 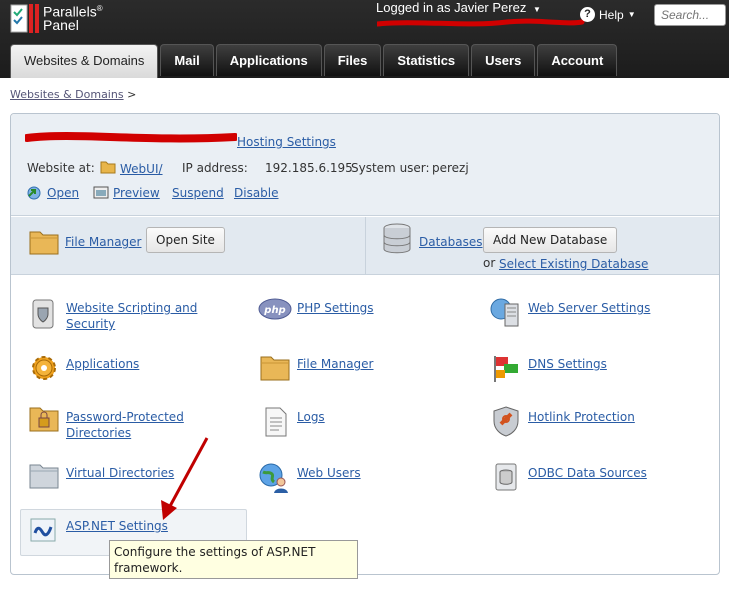 I want to click on help-label: Help, so click(x=611, y=14).